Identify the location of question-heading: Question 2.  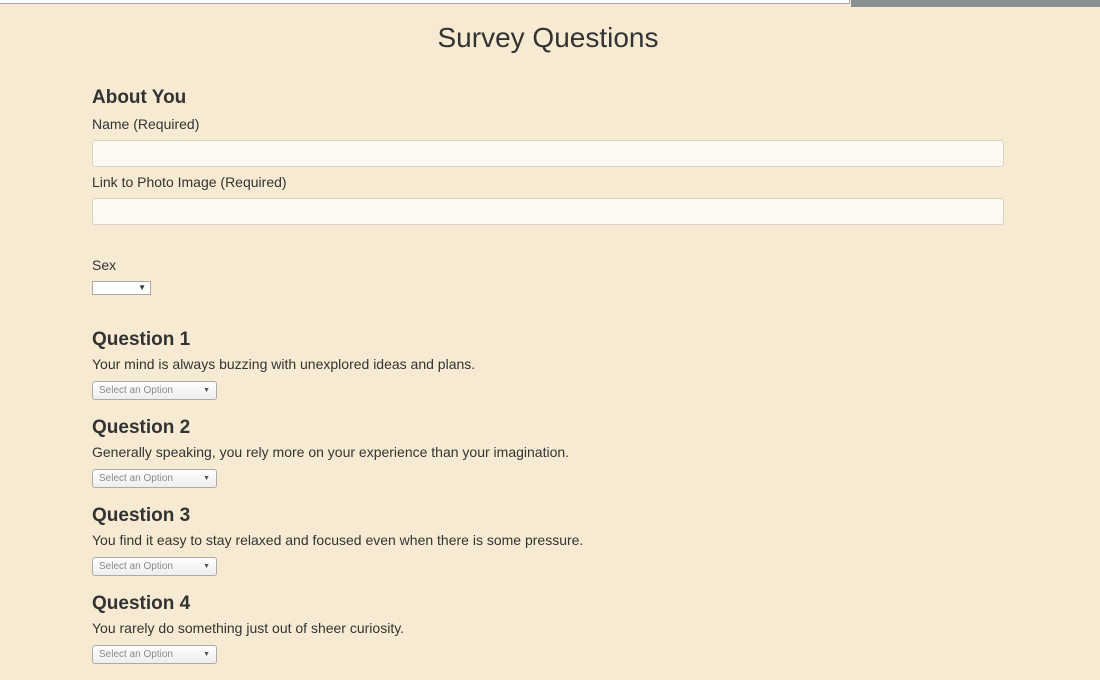
(141, 427).